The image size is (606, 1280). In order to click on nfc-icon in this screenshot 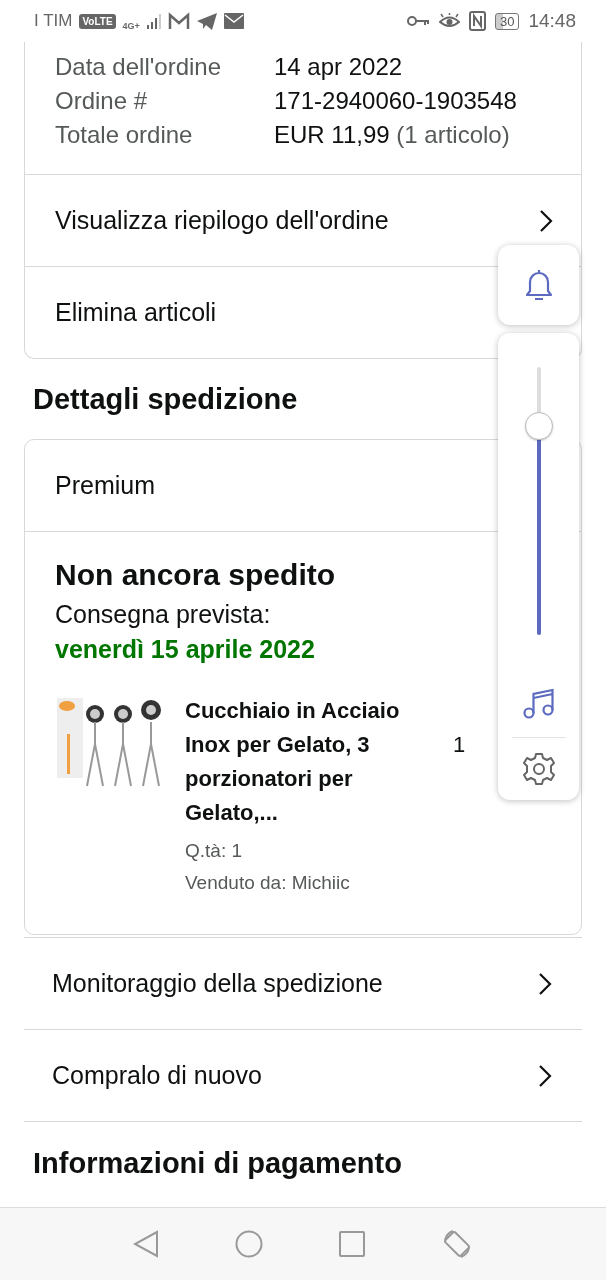, I will do `click(477, 21)`.